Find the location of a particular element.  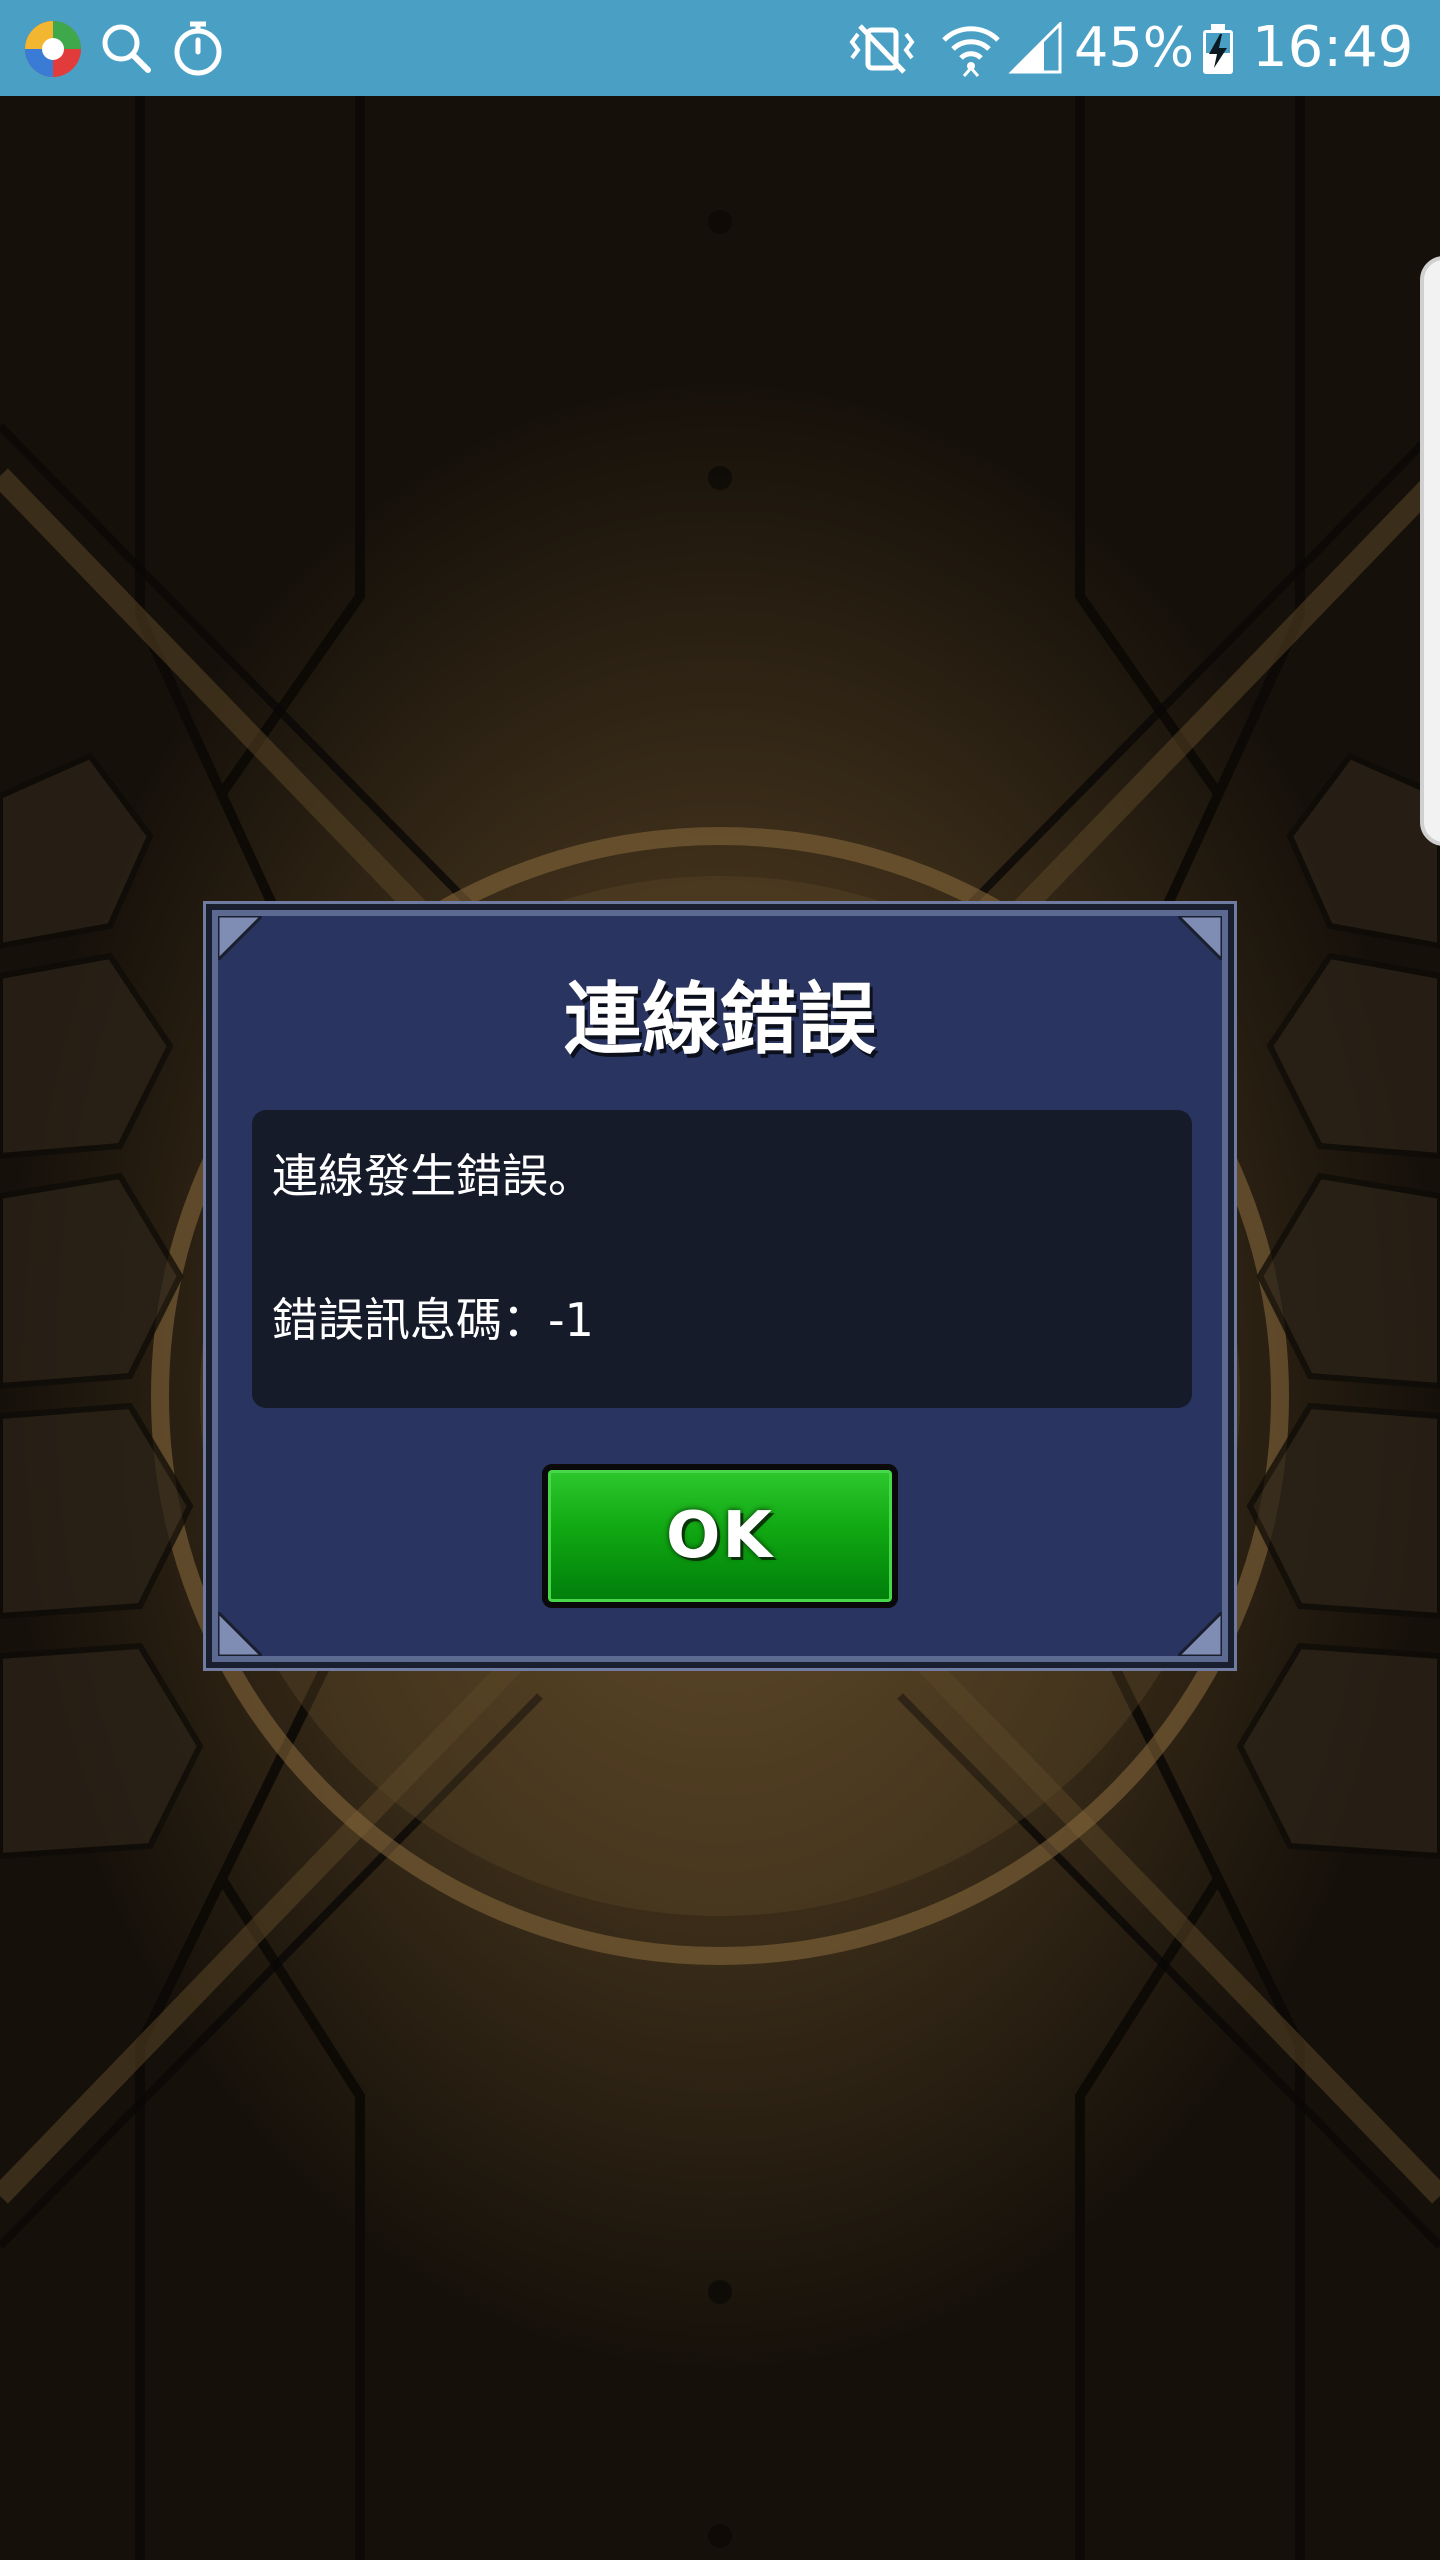

dialog-title: 連線錯誤 is located at coordinates (719, 1020).